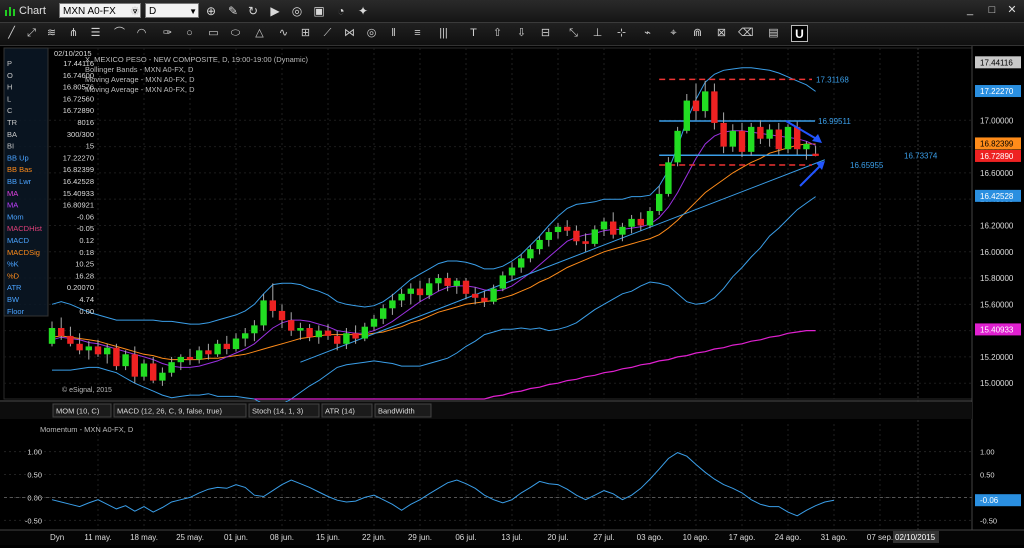 Image resolution: width=1024 pixels, height=548 pixels. Describe the element at coordinates (78, 205) in the screenshot. I see `data-window-value: 16.80921` at that location.